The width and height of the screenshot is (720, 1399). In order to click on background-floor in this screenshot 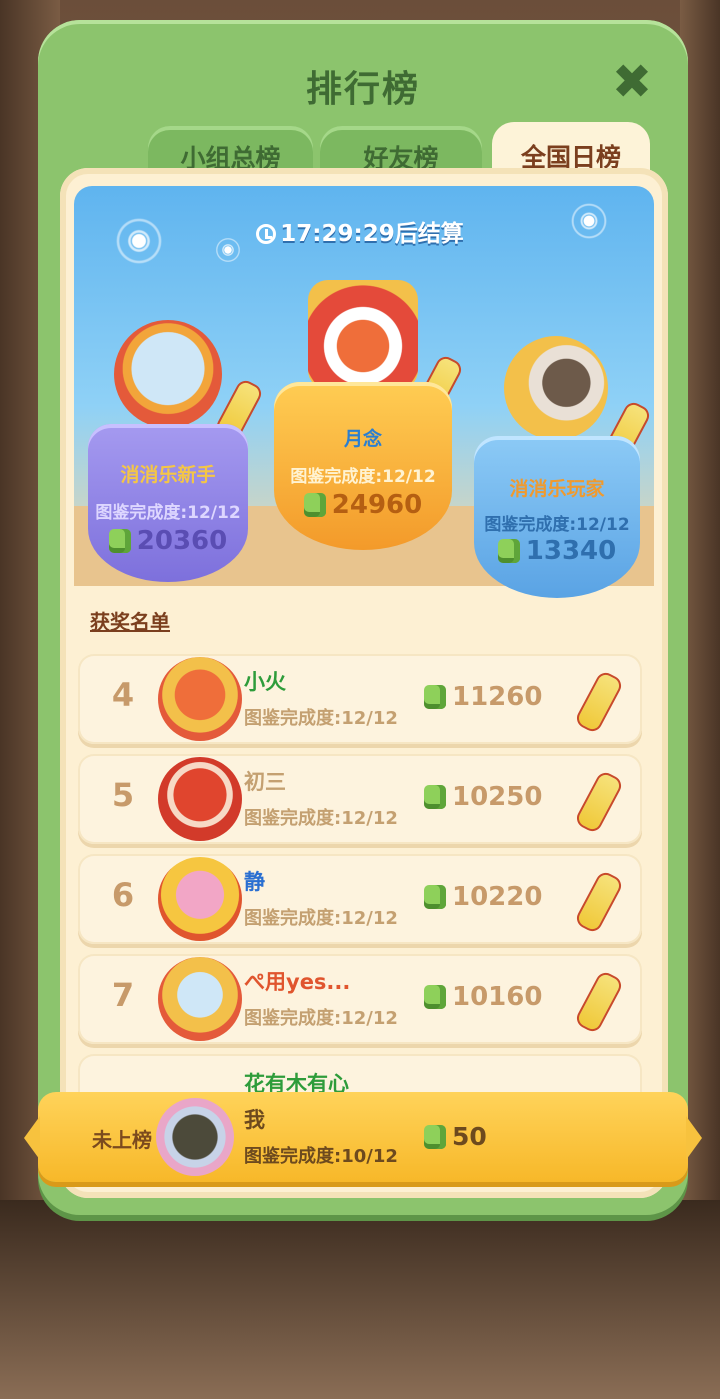, I will do `click(360, 1299)`.